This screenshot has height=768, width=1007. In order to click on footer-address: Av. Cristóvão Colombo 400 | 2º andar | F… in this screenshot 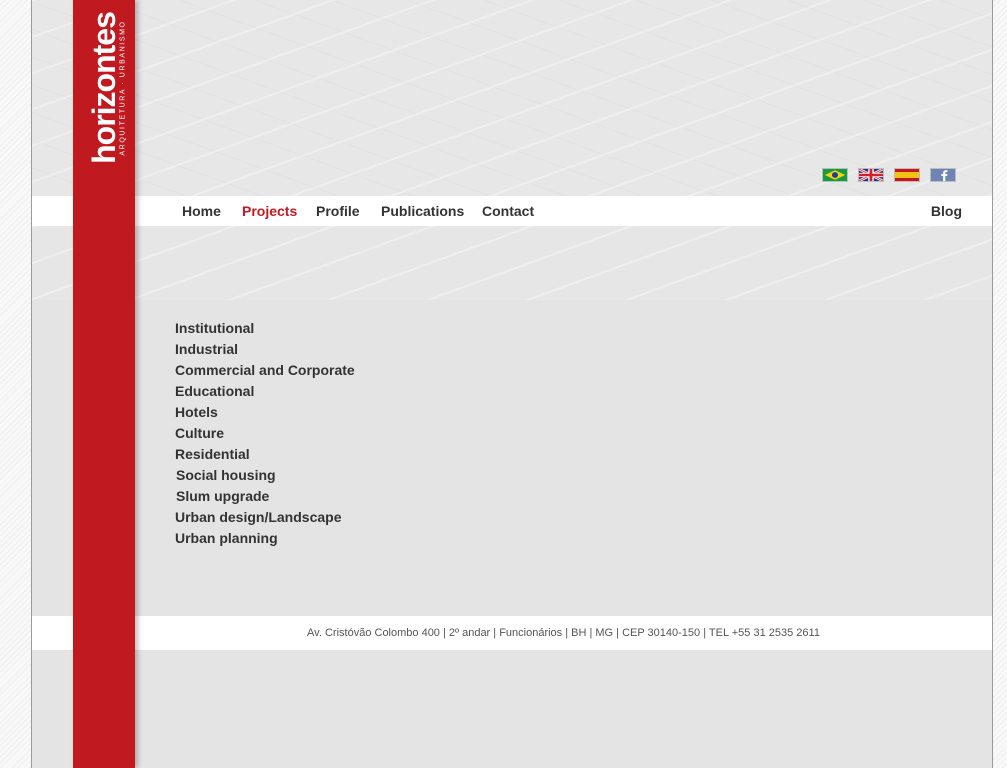, I will do `click(563, 633)`.